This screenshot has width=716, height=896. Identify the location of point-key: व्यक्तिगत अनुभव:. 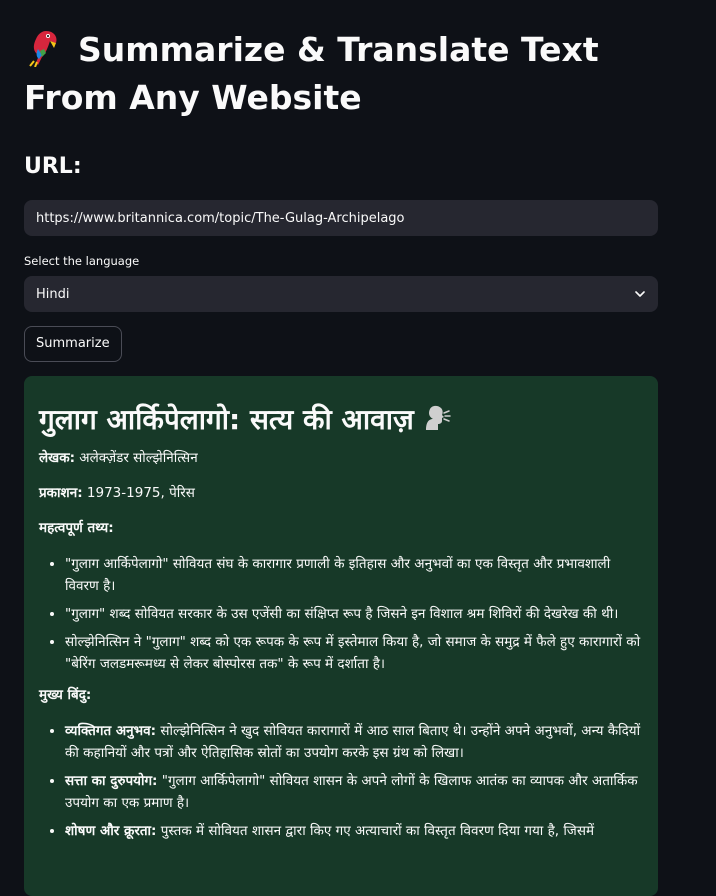
(111, 731).